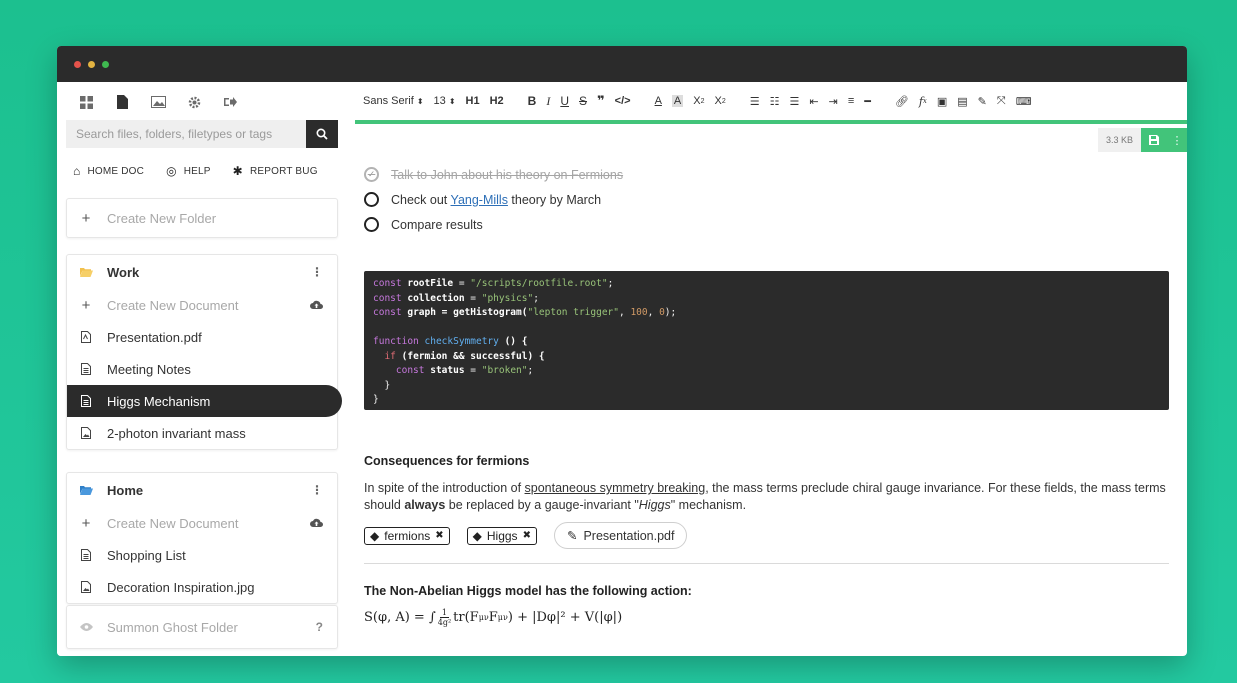 Image resolution: width=1237 pixels, height=683 pixels. Describe the element at coordinates (473, 101) in the screenshot. I see `heading-1-button: H1` at that location.